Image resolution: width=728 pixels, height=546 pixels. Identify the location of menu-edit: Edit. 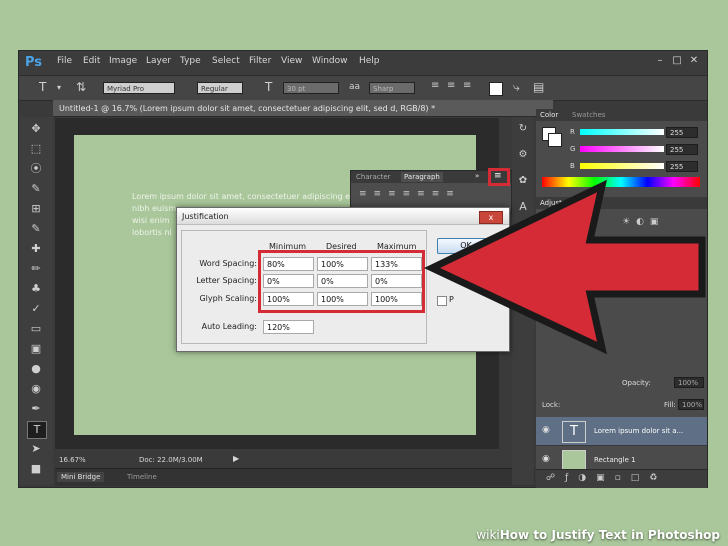
(91, 61).